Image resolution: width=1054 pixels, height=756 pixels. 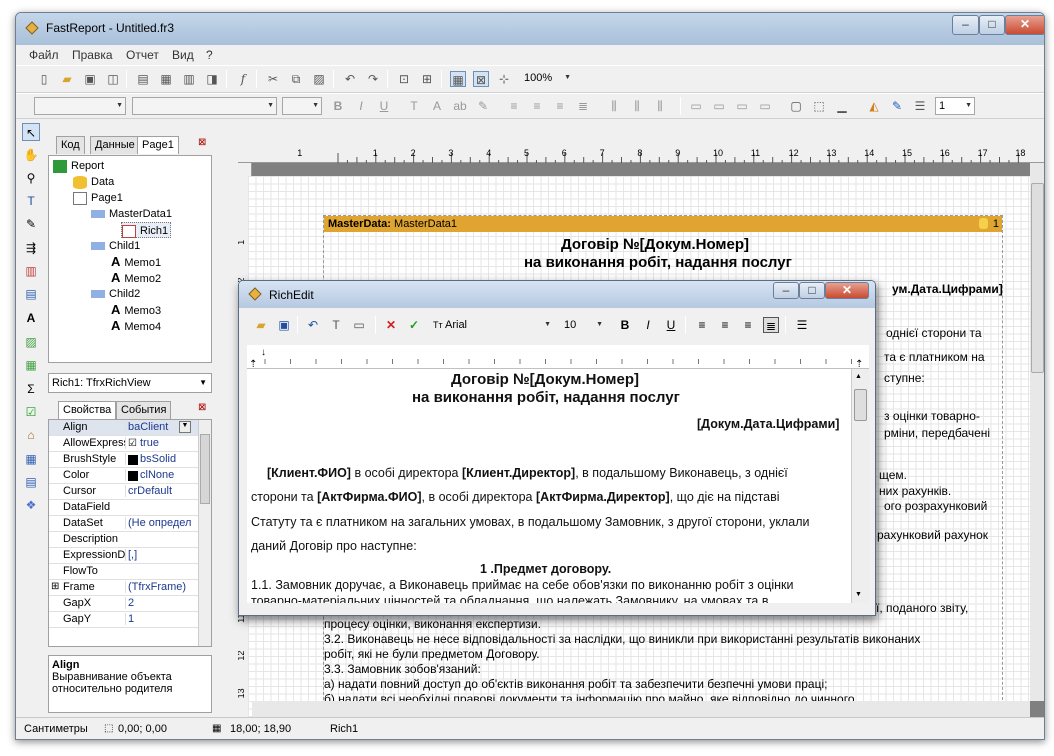 I want to click on scroll-thumb, so click(x=860, y=405).